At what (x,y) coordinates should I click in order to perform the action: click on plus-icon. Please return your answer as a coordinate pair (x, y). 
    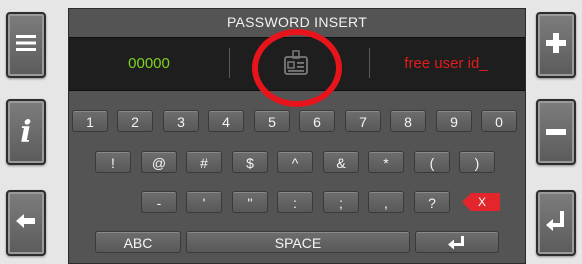
    Looking at the image, I should click on (556, 45).